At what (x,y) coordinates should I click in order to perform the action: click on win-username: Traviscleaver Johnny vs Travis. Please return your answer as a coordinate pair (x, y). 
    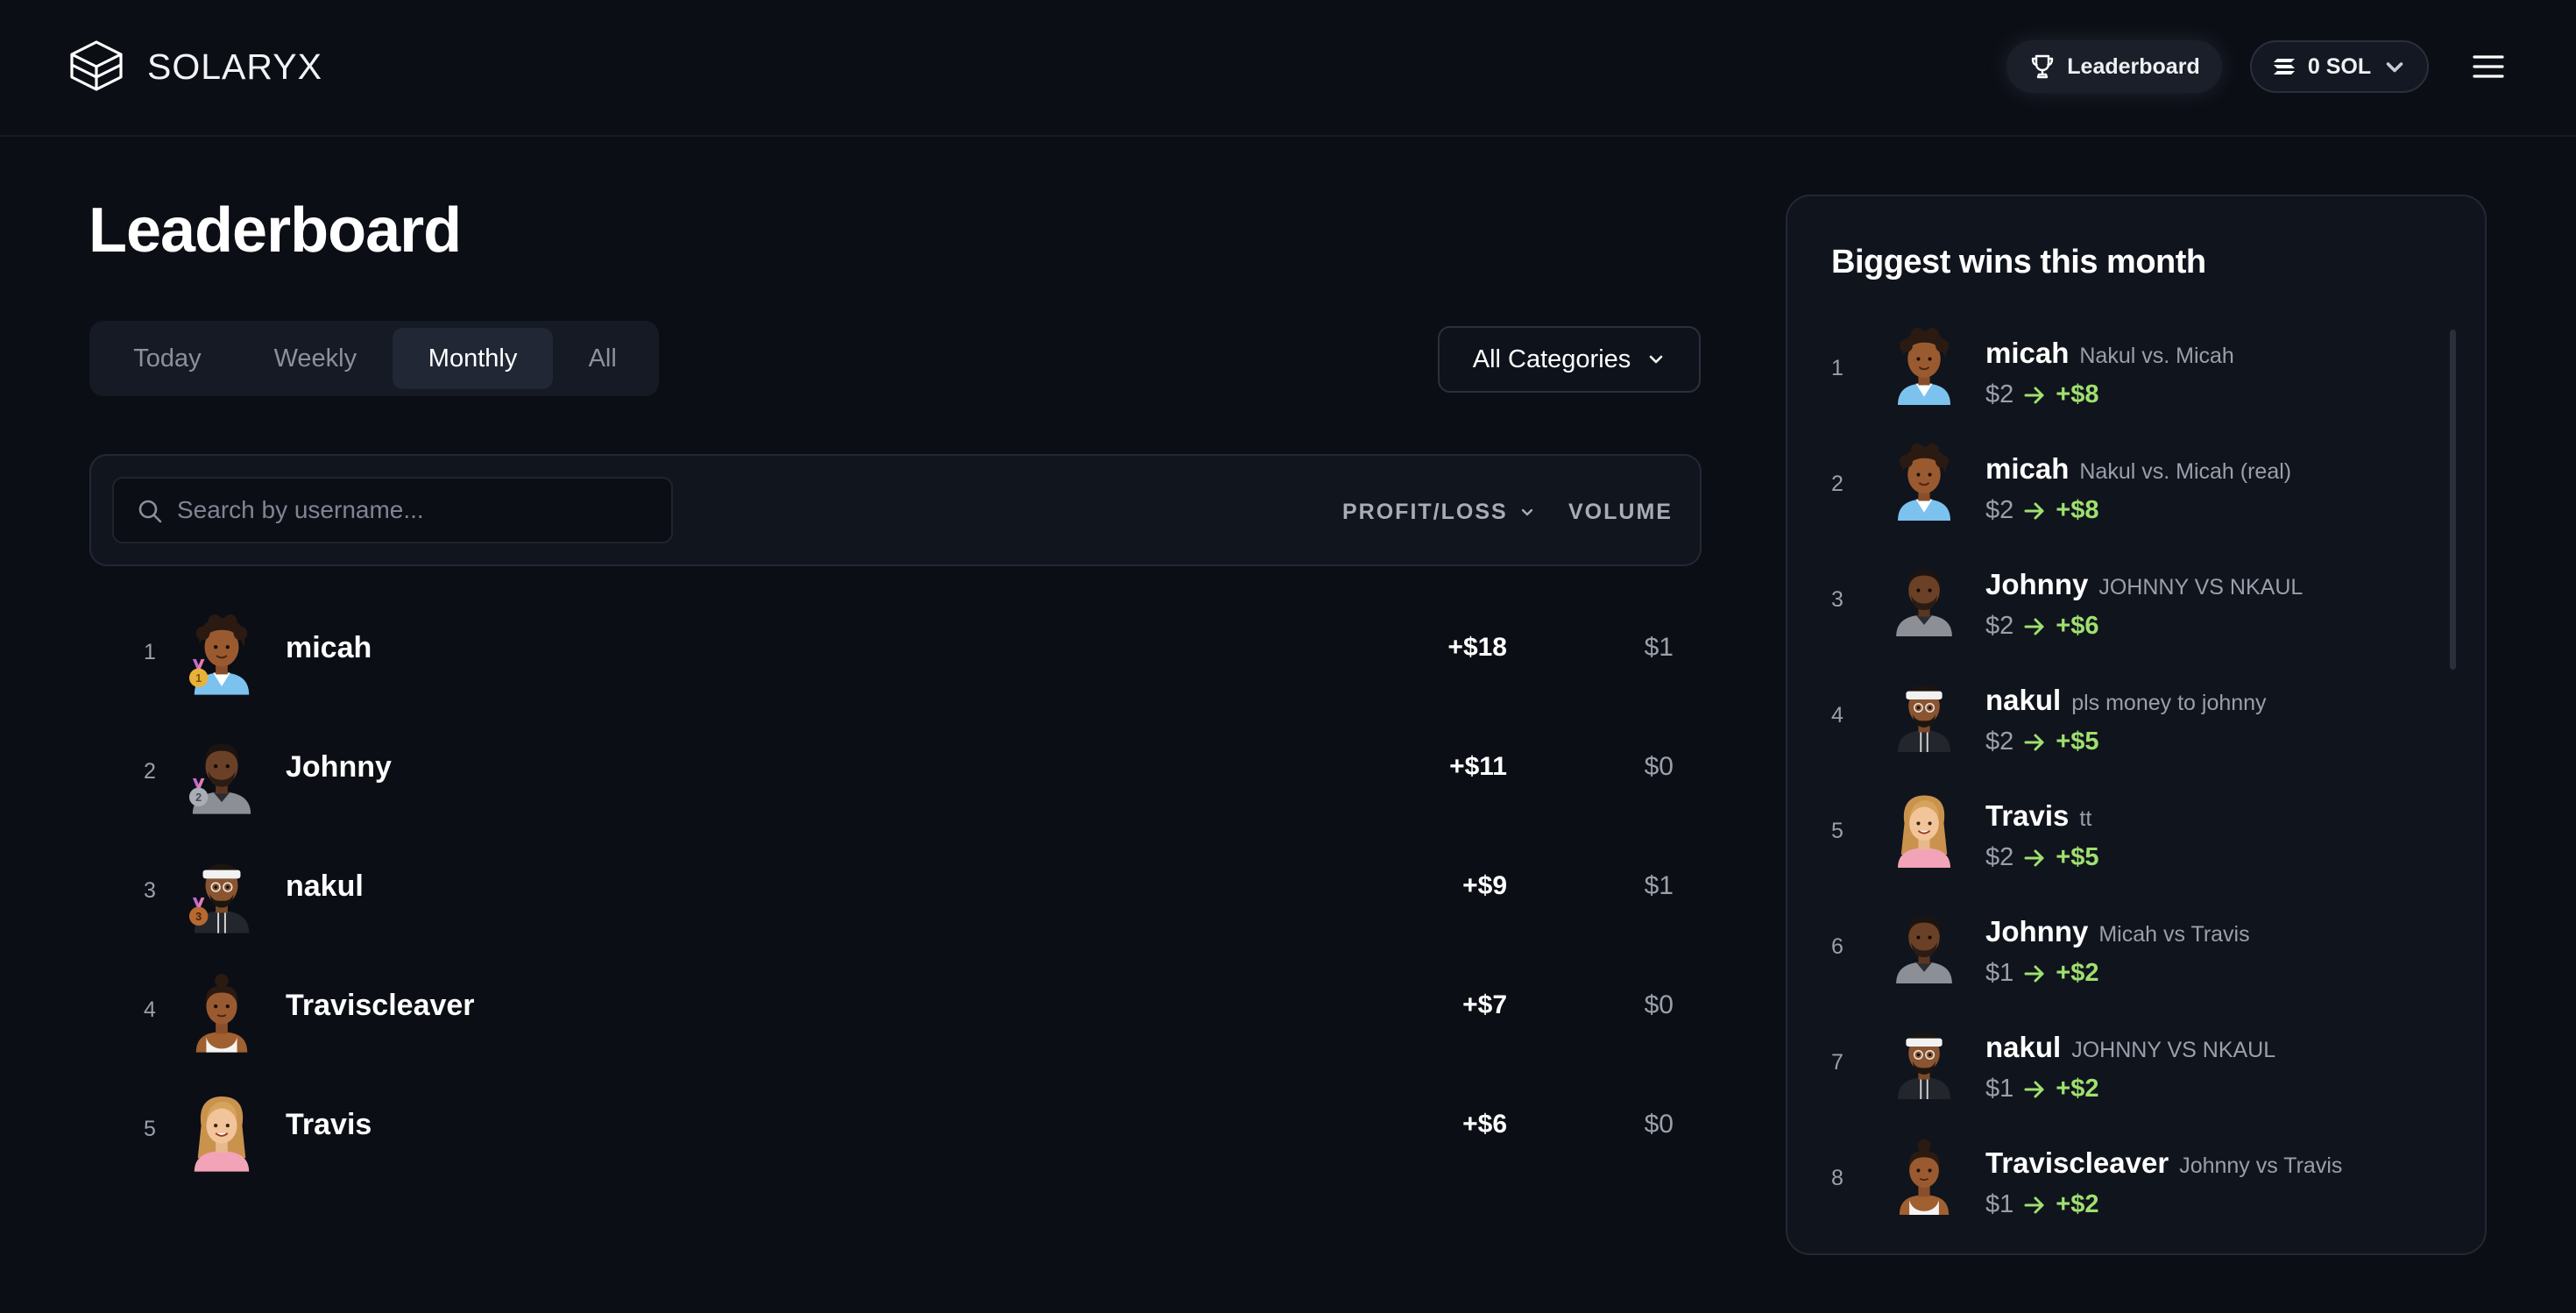
    Looking at the image, I should click on (2164, 1162).